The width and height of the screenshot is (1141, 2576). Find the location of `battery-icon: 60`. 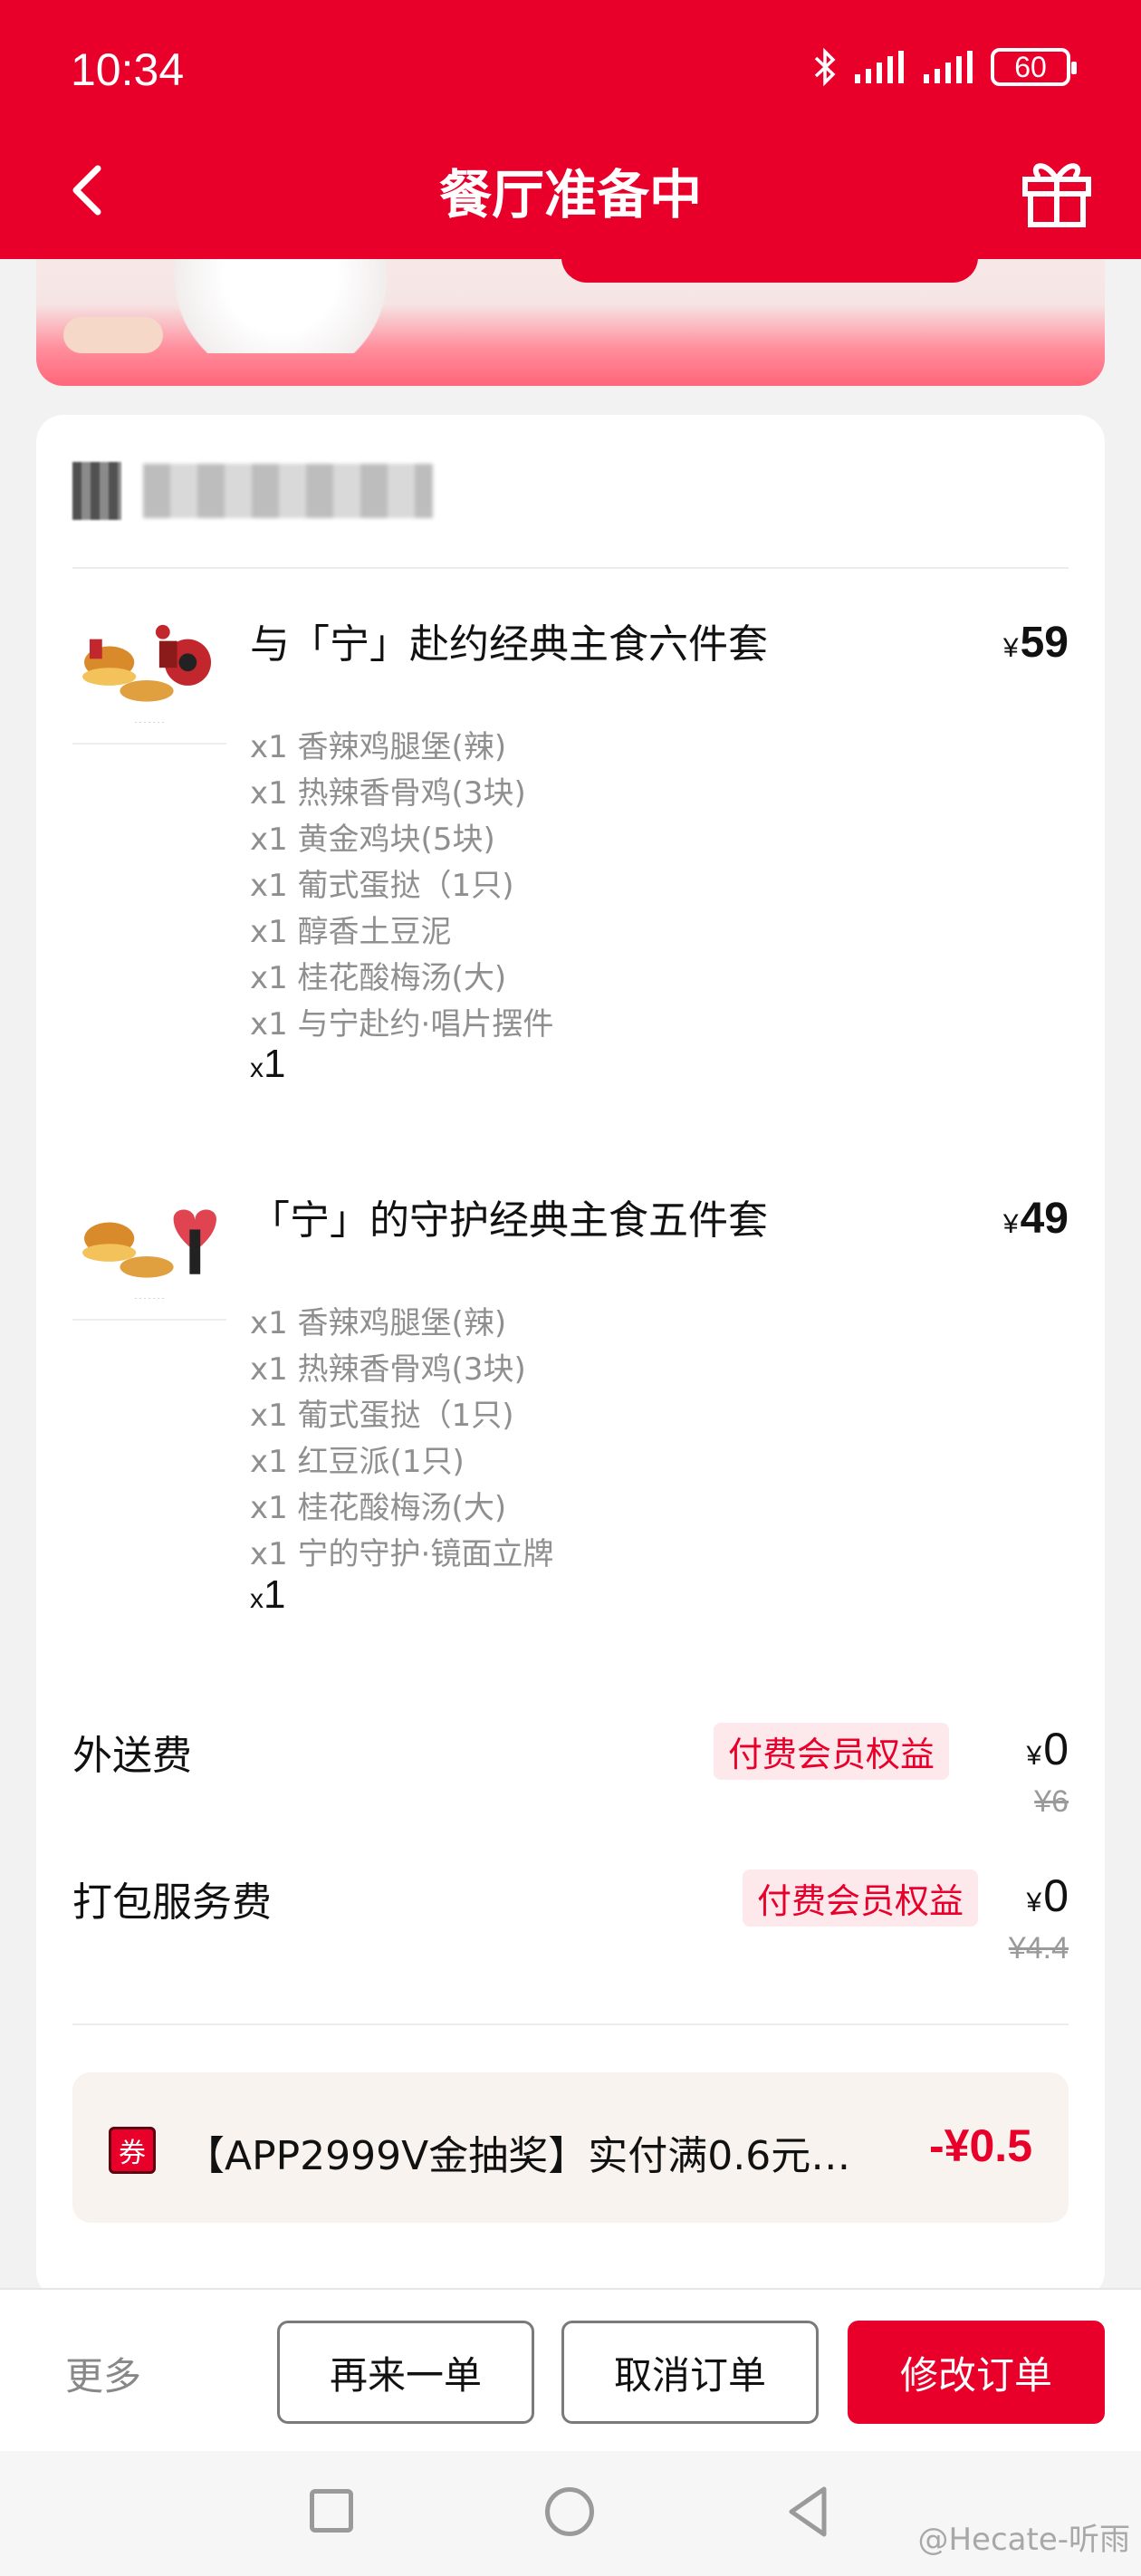

battery-icon: 60 is located at coordinates (1034, 67).